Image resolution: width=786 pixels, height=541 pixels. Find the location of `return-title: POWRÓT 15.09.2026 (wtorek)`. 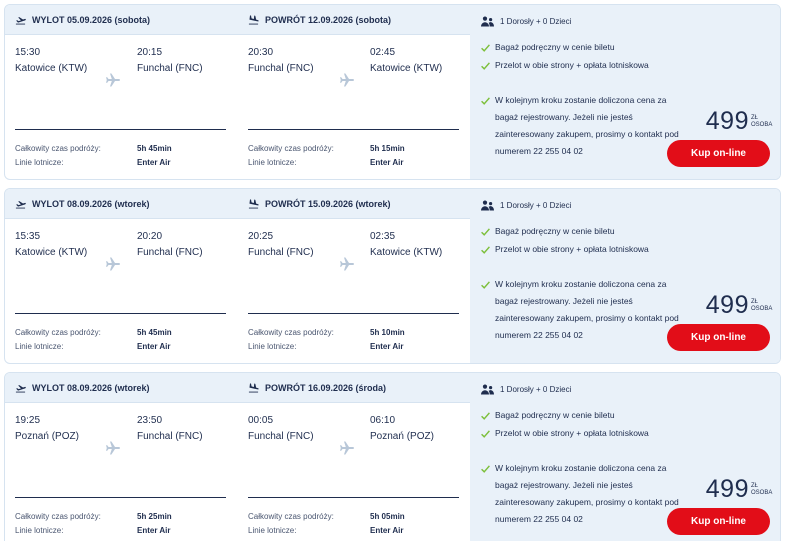

return-title: POWRÓT 15.09.2026 (wtorek) is located at coordinates (319, 203).